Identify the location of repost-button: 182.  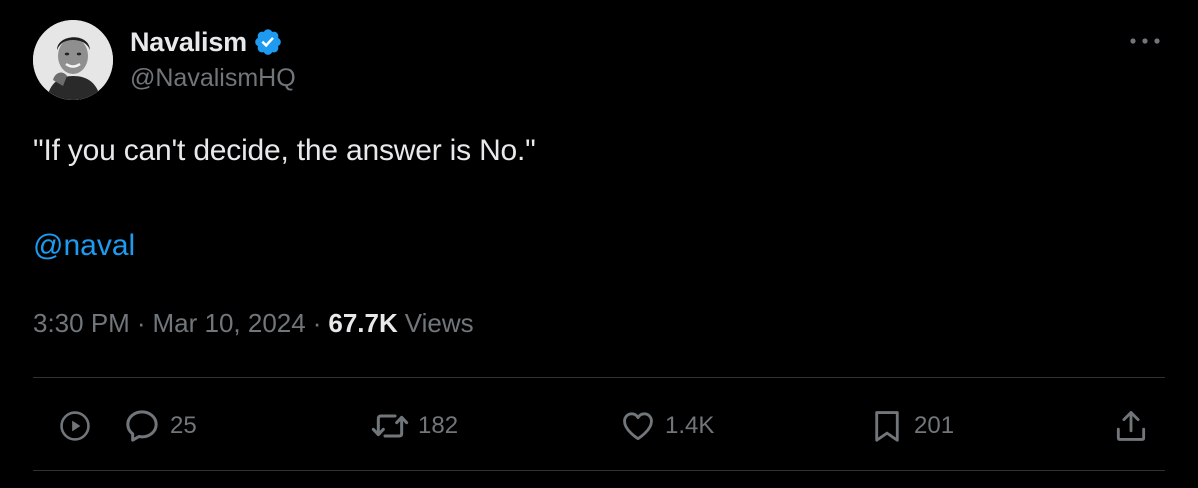
(414, 426).